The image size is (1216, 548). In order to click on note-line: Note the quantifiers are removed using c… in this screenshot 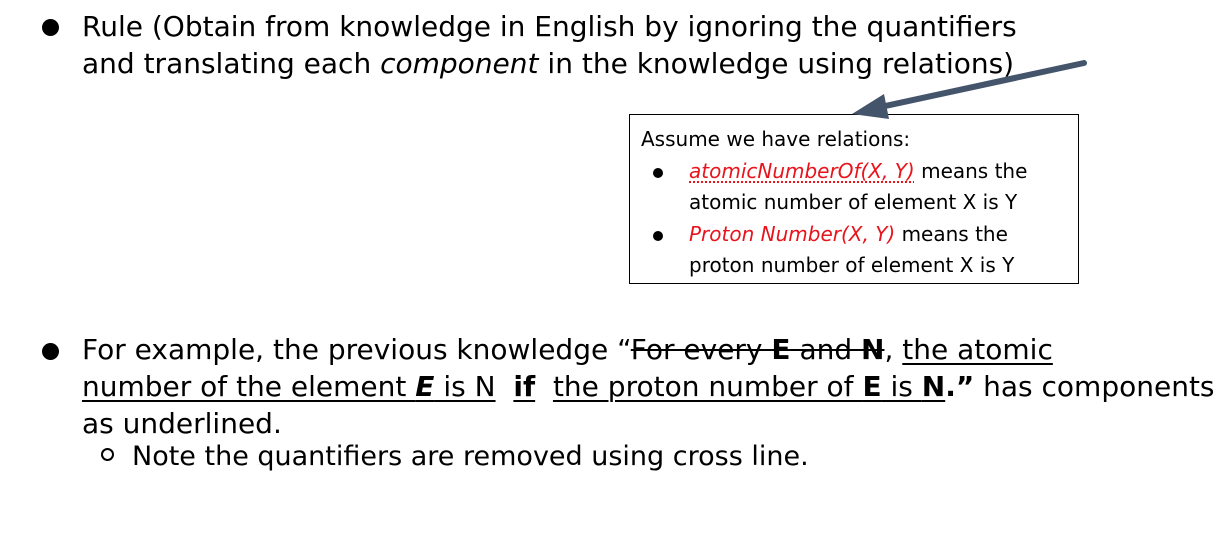, I will do `click(470, 456)`.